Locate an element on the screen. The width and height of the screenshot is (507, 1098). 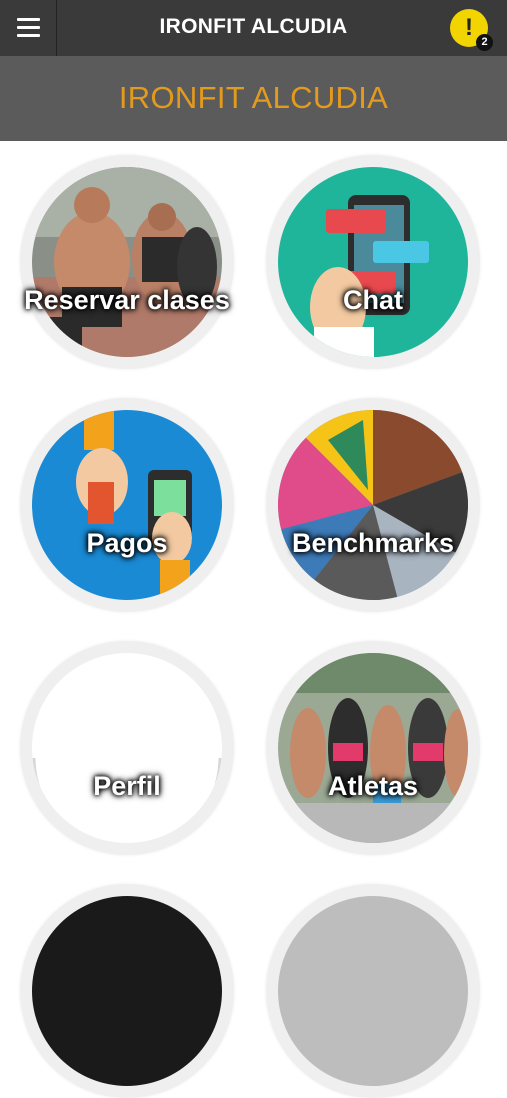
tile-reservar-clases: Reservar clases is located at coordinates (127, 262).